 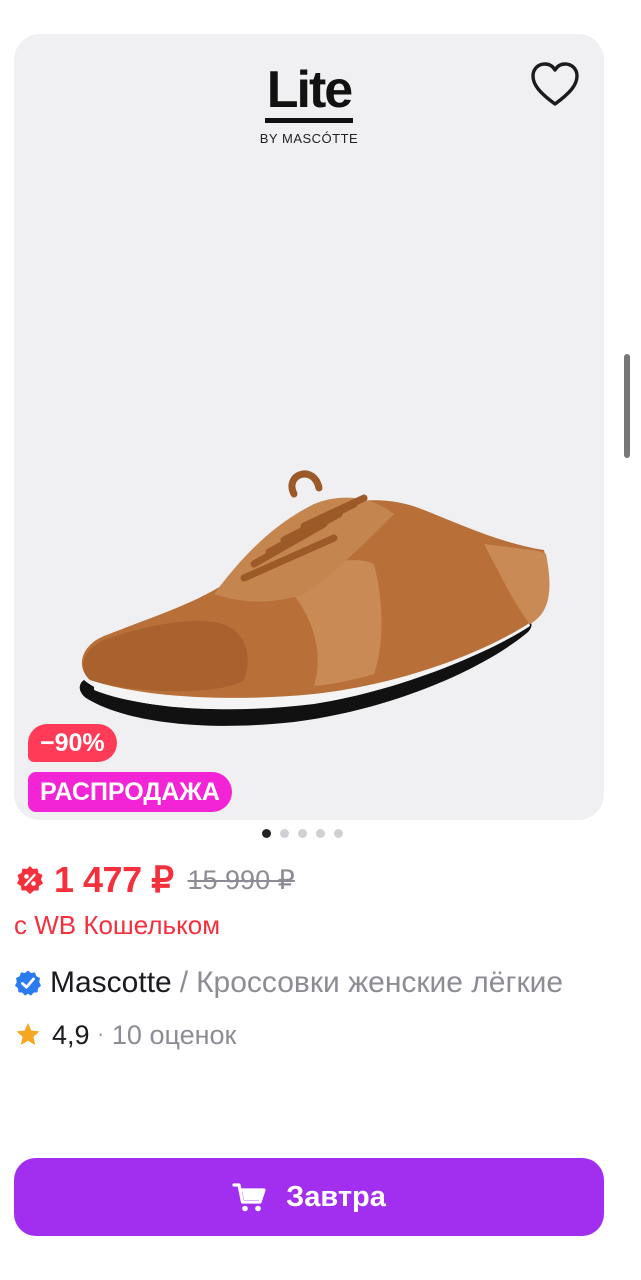 I want to click on verified-check-icon, so click(x=28, y=983).